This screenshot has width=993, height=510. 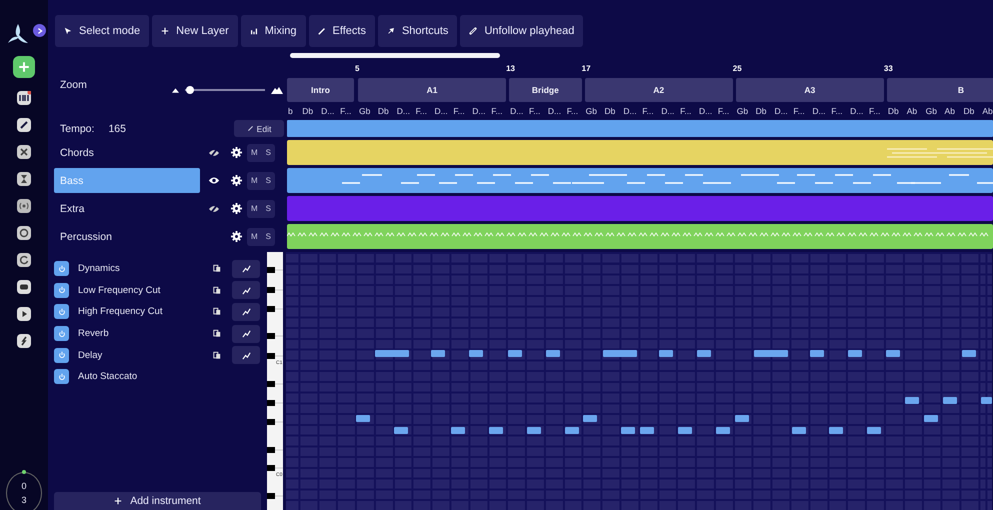 What do you see at coordinates (273, 31) in the screenshot?
I see `toolbar-button: Mixing` at bounding box center [273, 31].